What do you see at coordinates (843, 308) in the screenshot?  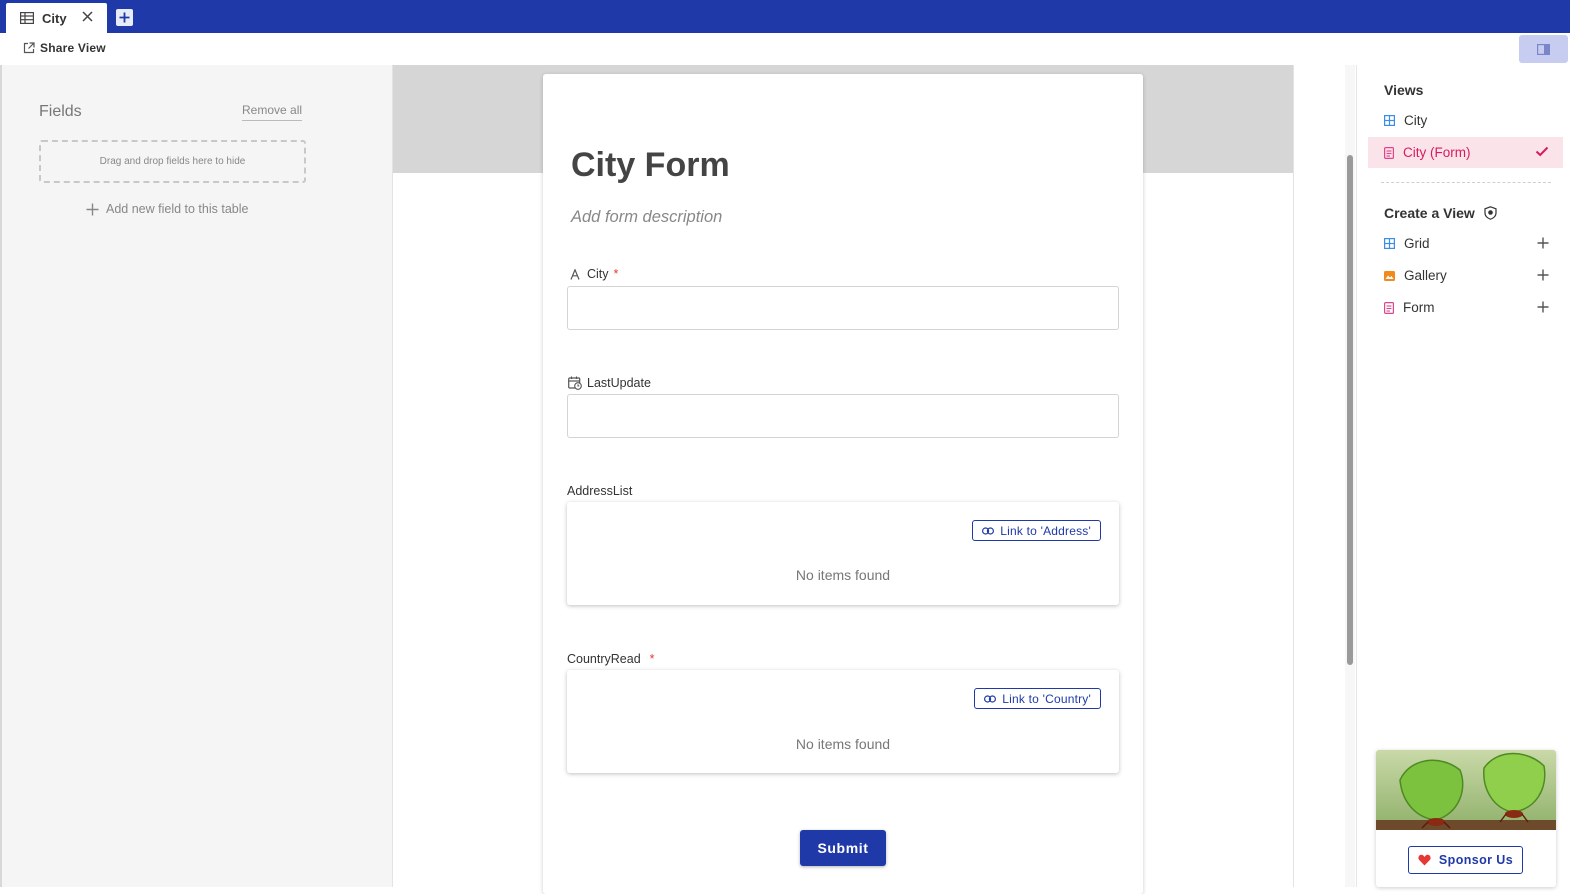 I see `city-input` at bounding box center [843, 308].